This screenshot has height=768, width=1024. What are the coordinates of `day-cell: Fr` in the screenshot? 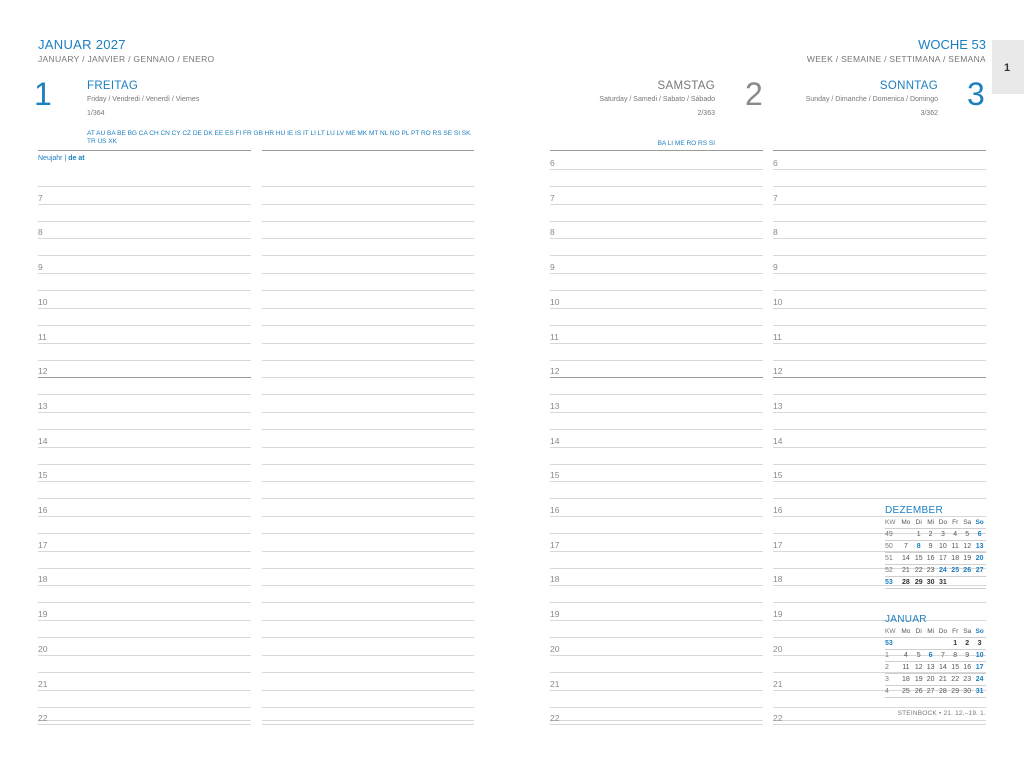 It's located at (955, 632).